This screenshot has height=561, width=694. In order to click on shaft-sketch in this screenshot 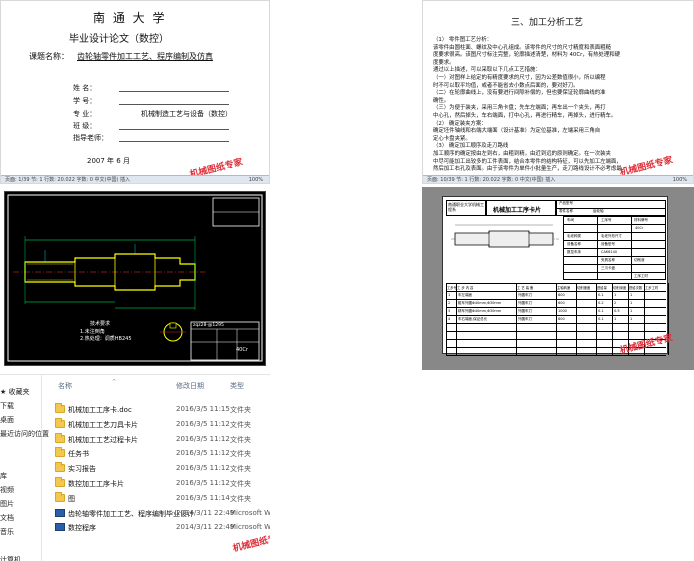, I will do `click(505, 236)`.